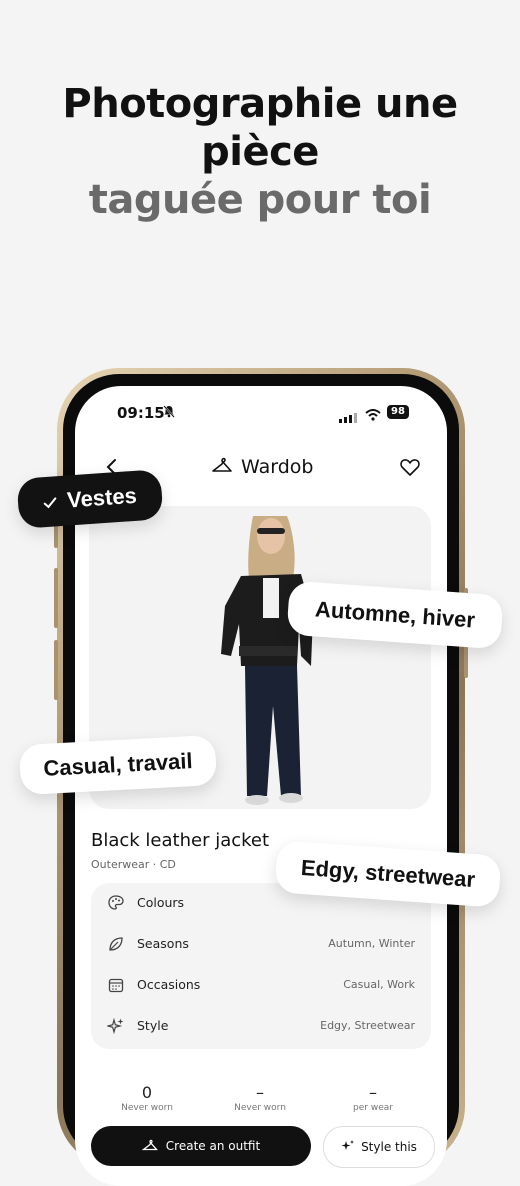  Describe the element at coordinates (389, 1147) in the screenshot. I see `style-this-label: Style this` at that location.